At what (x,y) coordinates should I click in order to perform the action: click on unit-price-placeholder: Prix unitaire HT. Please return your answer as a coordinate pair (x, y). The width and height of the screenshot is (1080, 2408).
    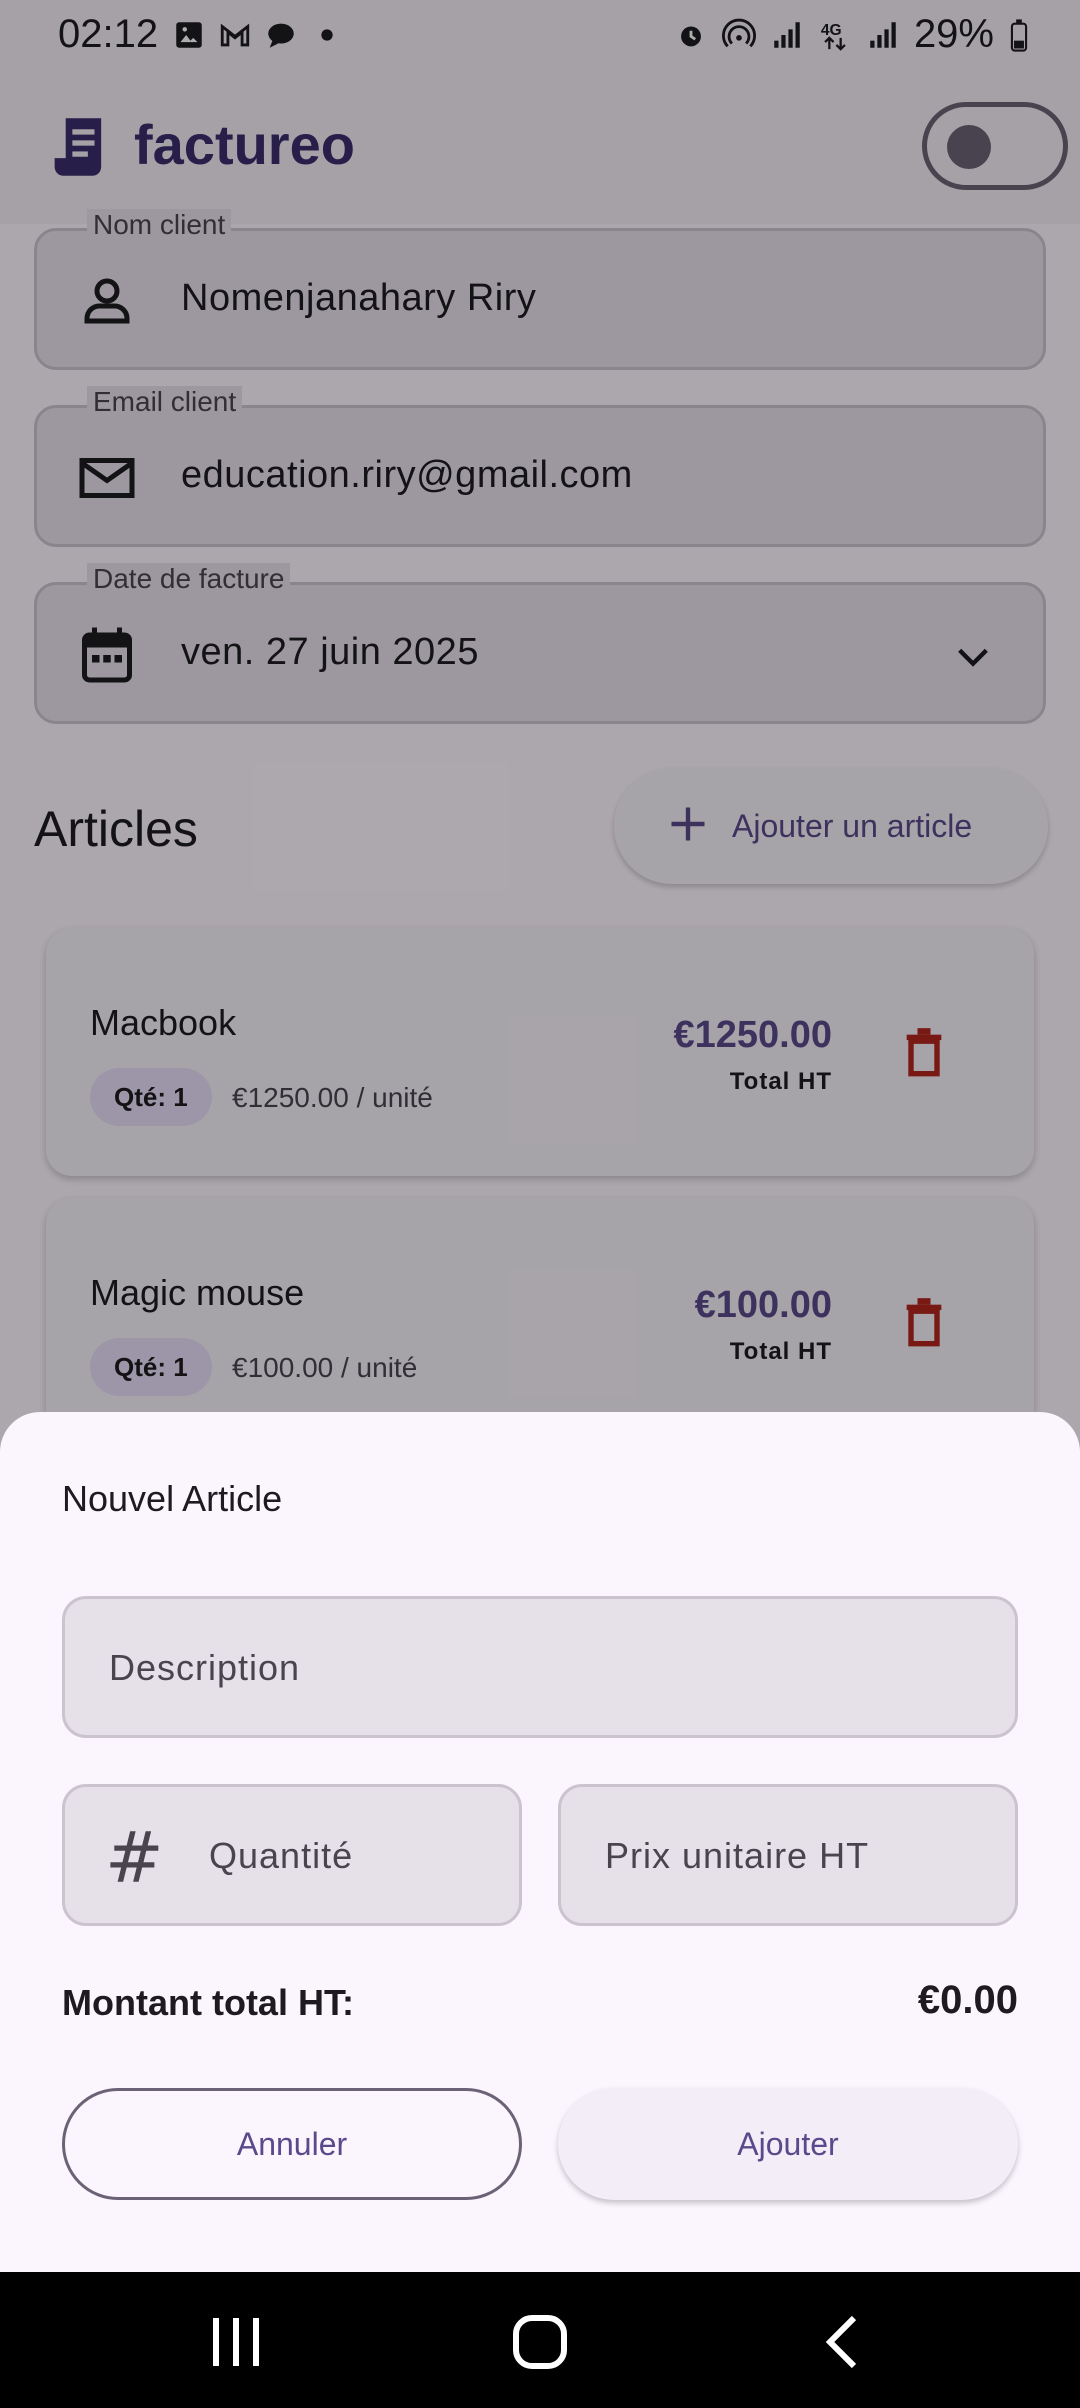
    Looking at the image, I should click on (737, 1855).